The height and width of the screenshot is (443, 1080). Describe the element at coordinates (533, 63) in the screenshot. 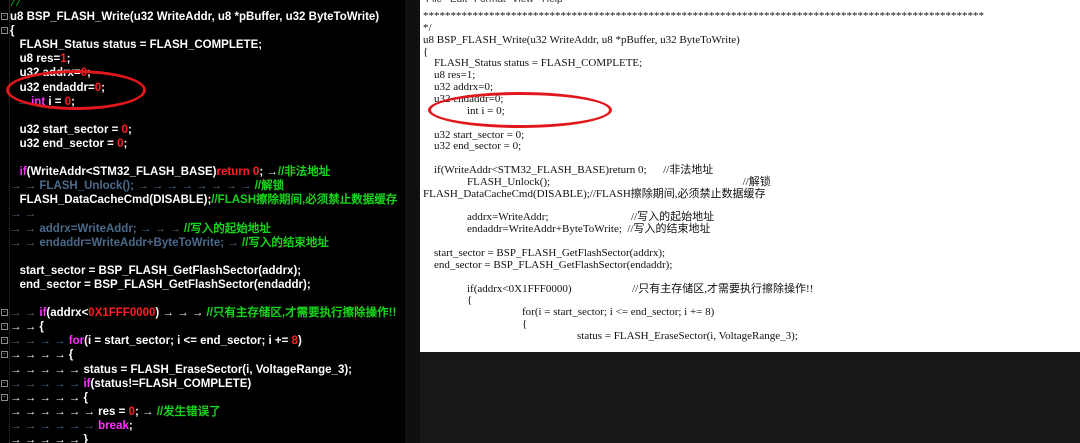

I see `notepad-line: FLASH_Status status = FLASH_COMPLETE;` at that location.